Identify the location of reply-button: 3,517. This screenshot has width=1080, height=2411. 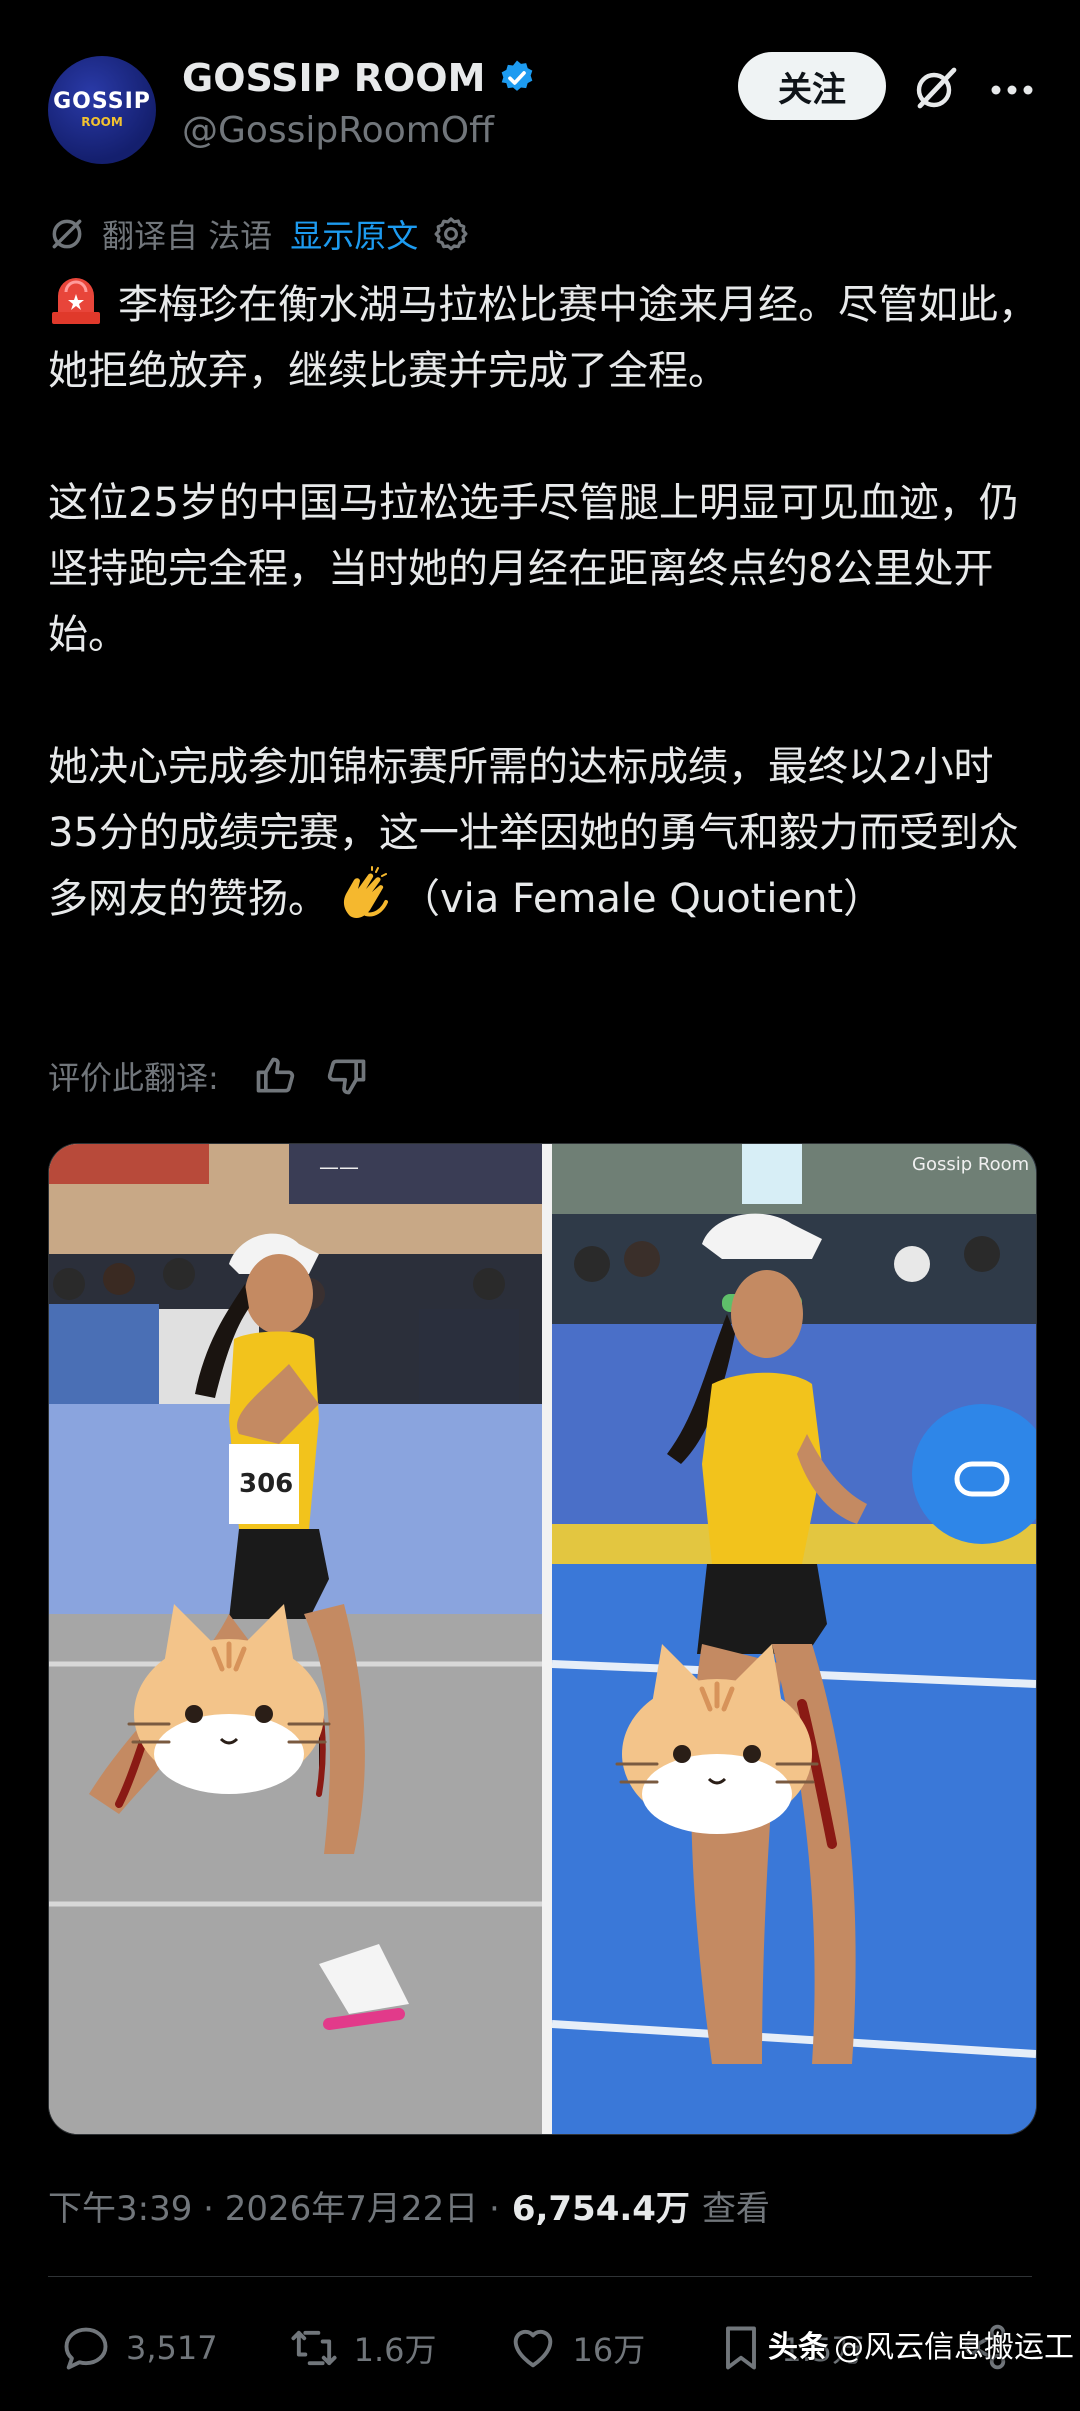
(139, 2348).